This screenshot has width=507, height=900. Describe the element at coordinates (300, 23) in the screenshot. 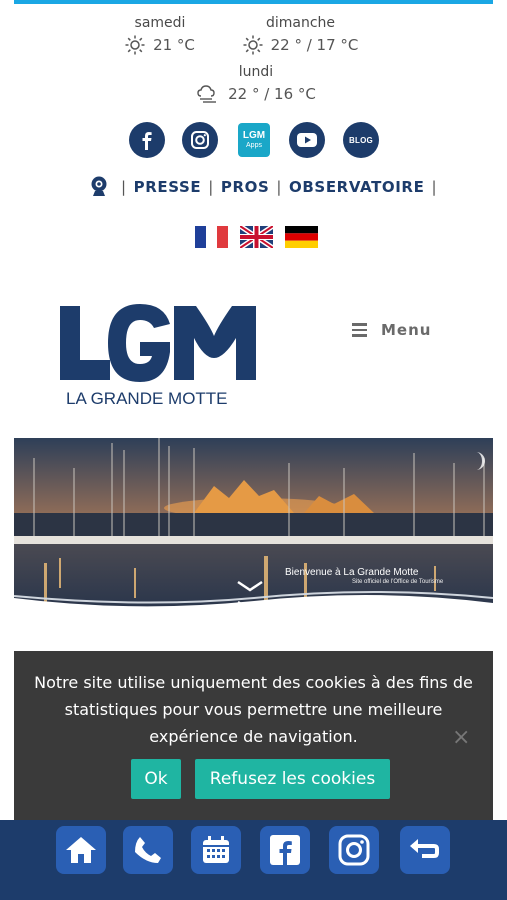

I see `weather-day-name: dimanche` at that location.